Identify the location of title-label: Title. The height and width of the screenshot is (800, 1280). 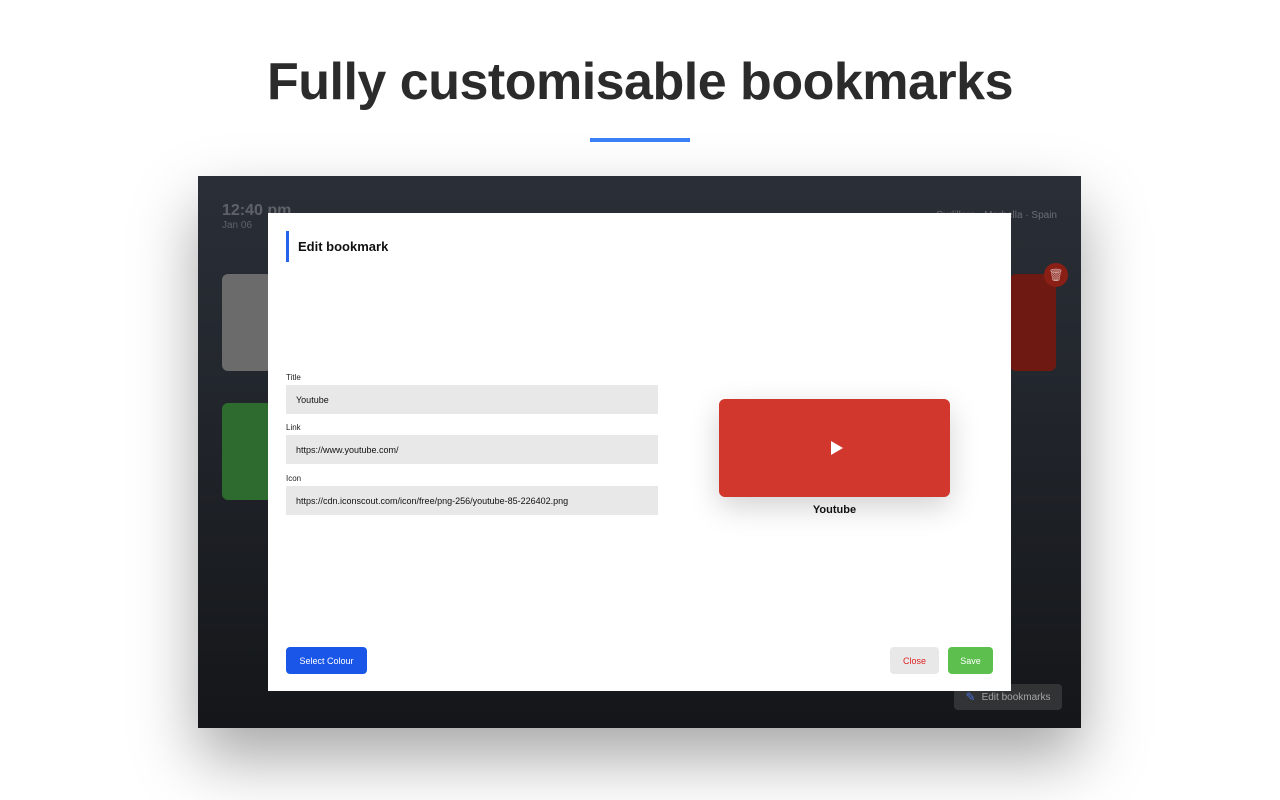
(293, 377).